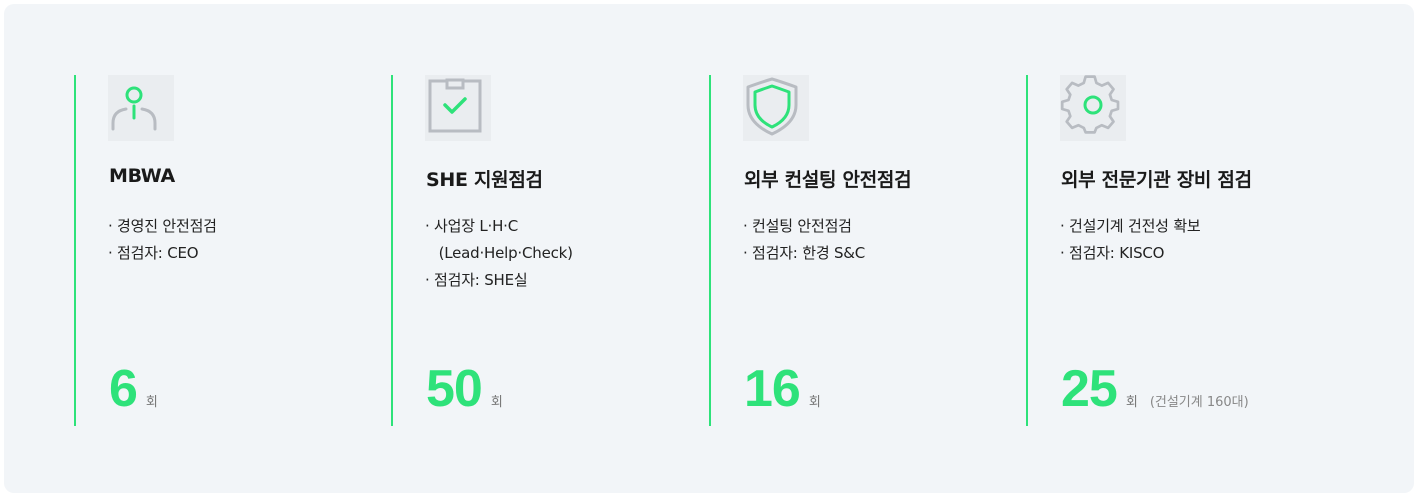 The image size is (1424, 494). I want to click on gear-icon, so click(1093, 108).